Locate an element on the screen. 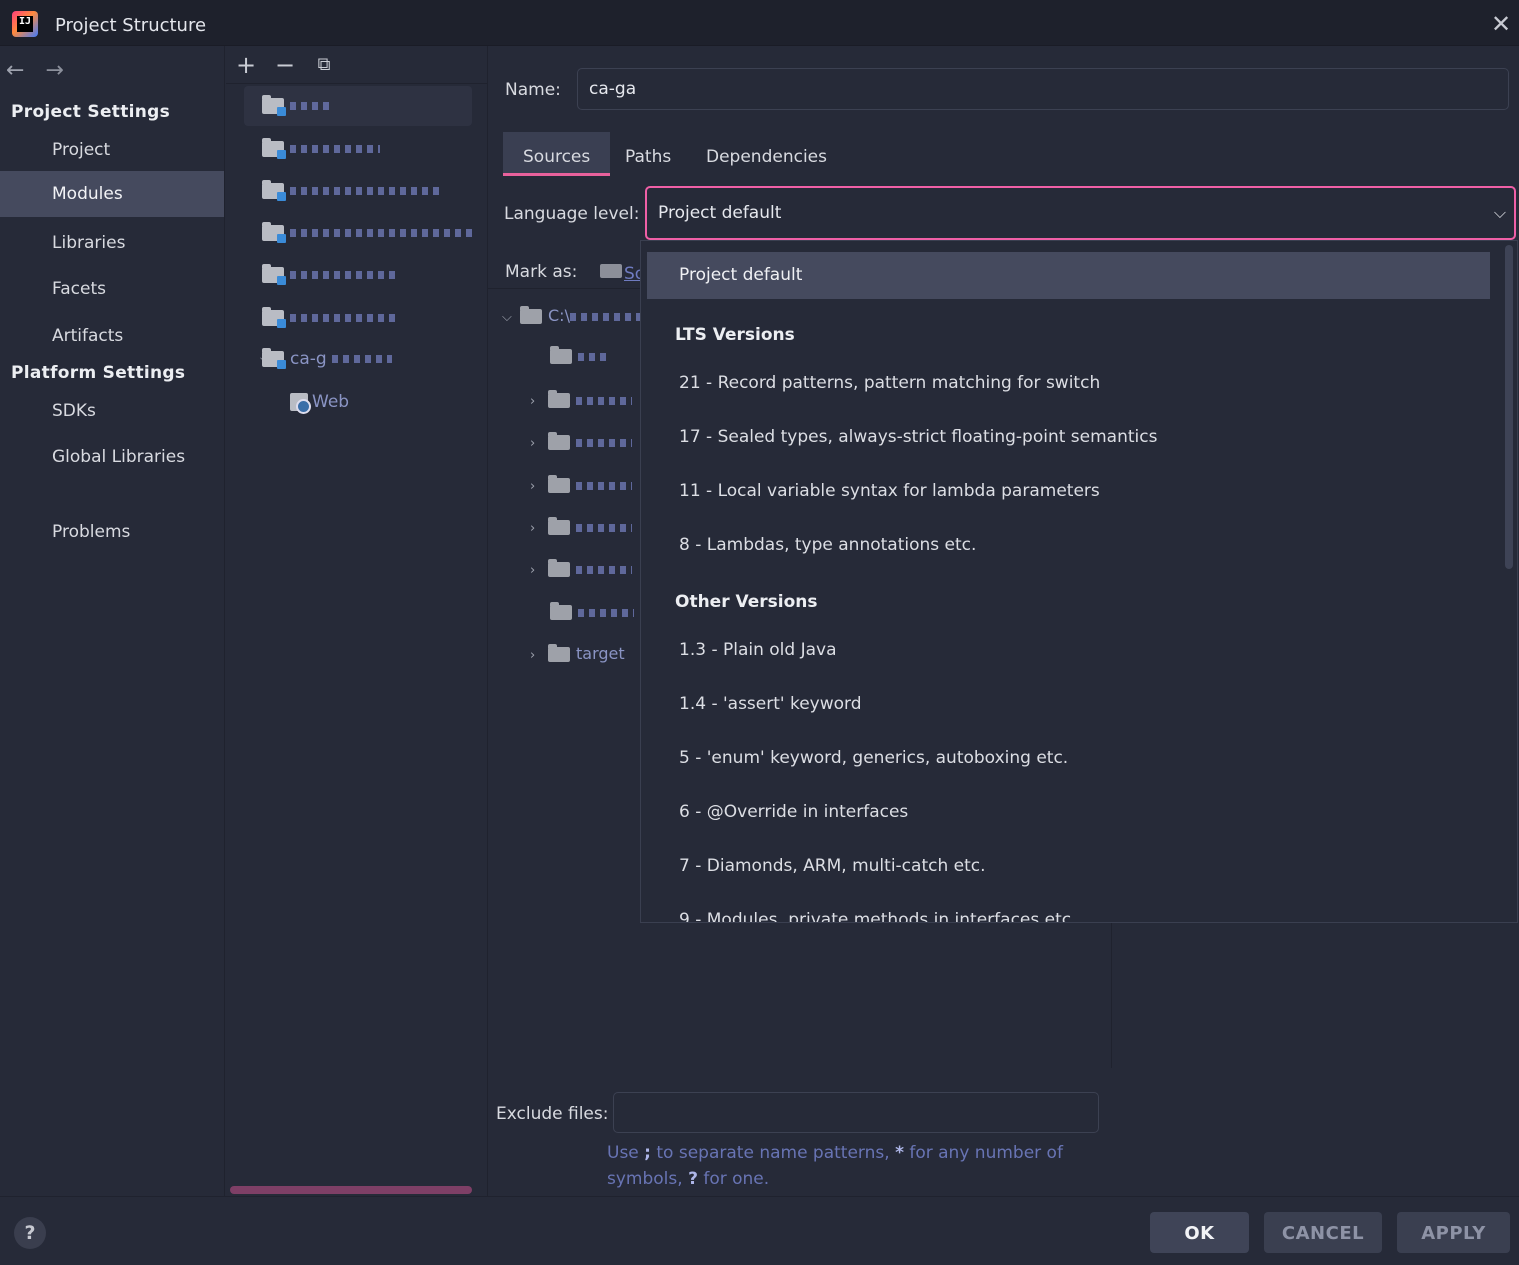 This screenshot has height=1265, width=1519. lts-versions-header: LTS Versions is located at coordinates (735, 335).